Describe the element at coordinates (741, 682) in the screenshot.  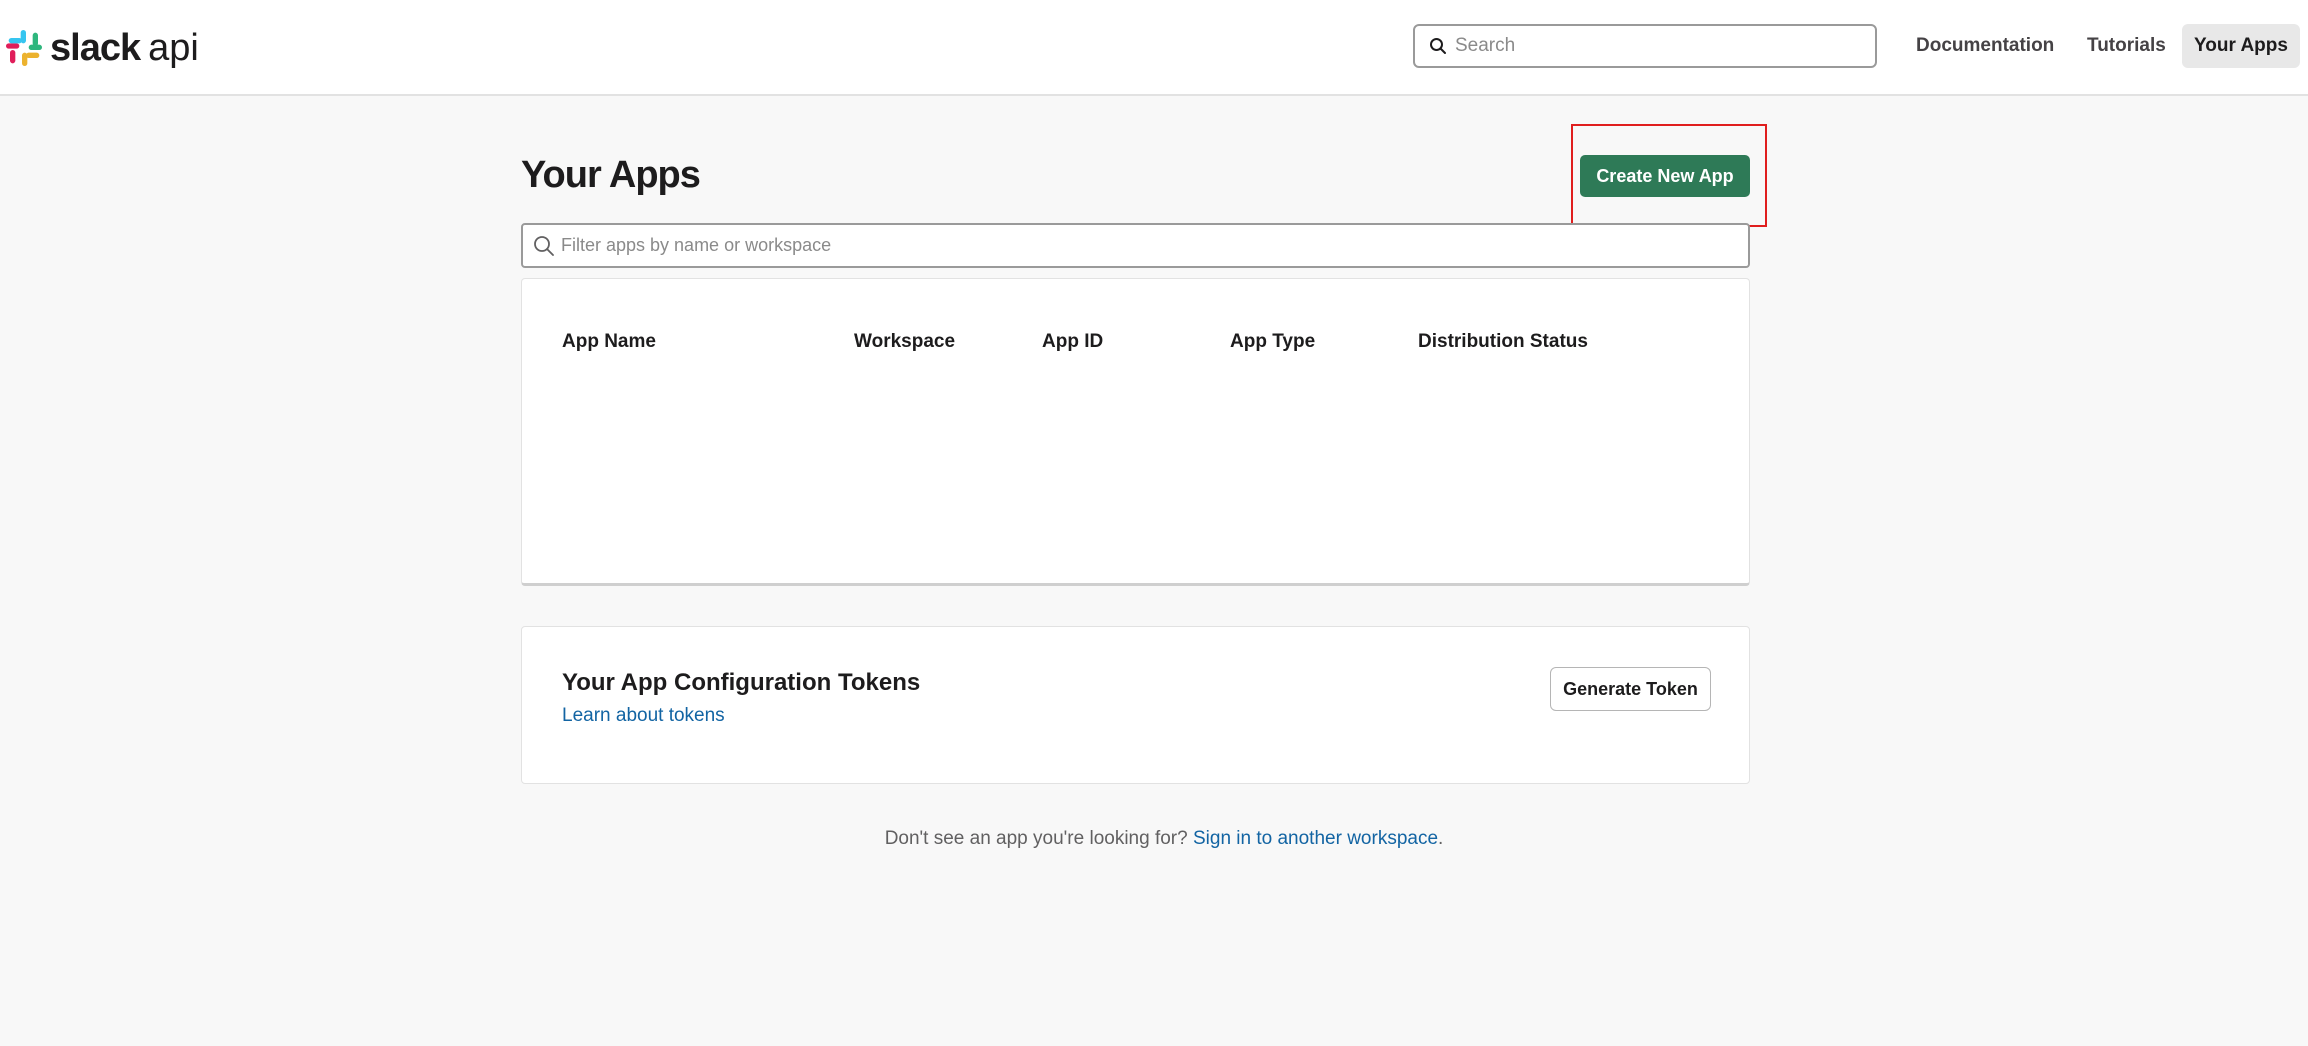
I see `tokens-title: Your App Configuration Tokens` at that location.